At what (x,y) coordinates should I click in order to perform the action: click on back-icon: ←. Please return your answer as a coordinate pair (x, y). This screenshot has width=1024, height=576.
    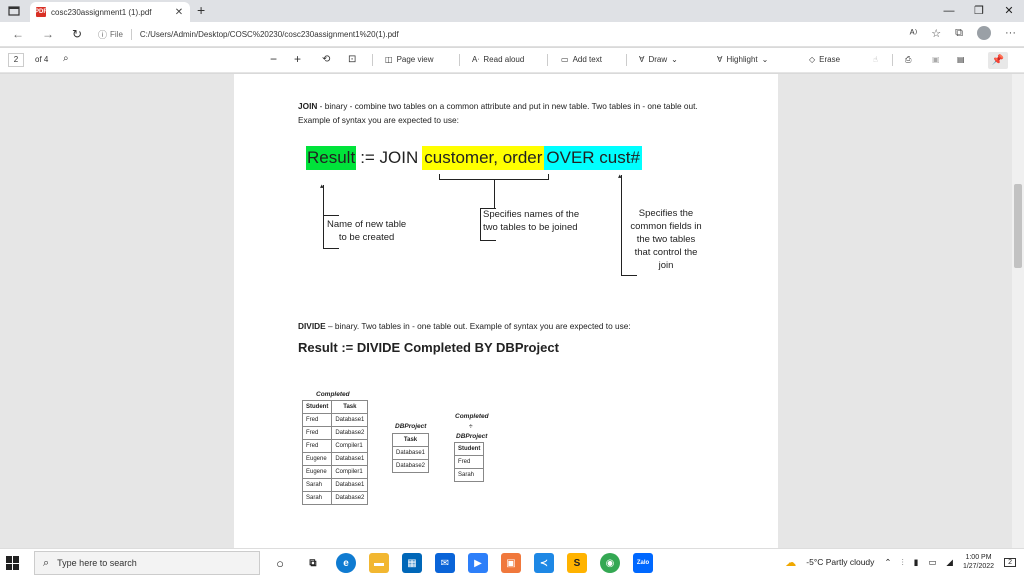
    Looking at the image, I should click on (18, 34).